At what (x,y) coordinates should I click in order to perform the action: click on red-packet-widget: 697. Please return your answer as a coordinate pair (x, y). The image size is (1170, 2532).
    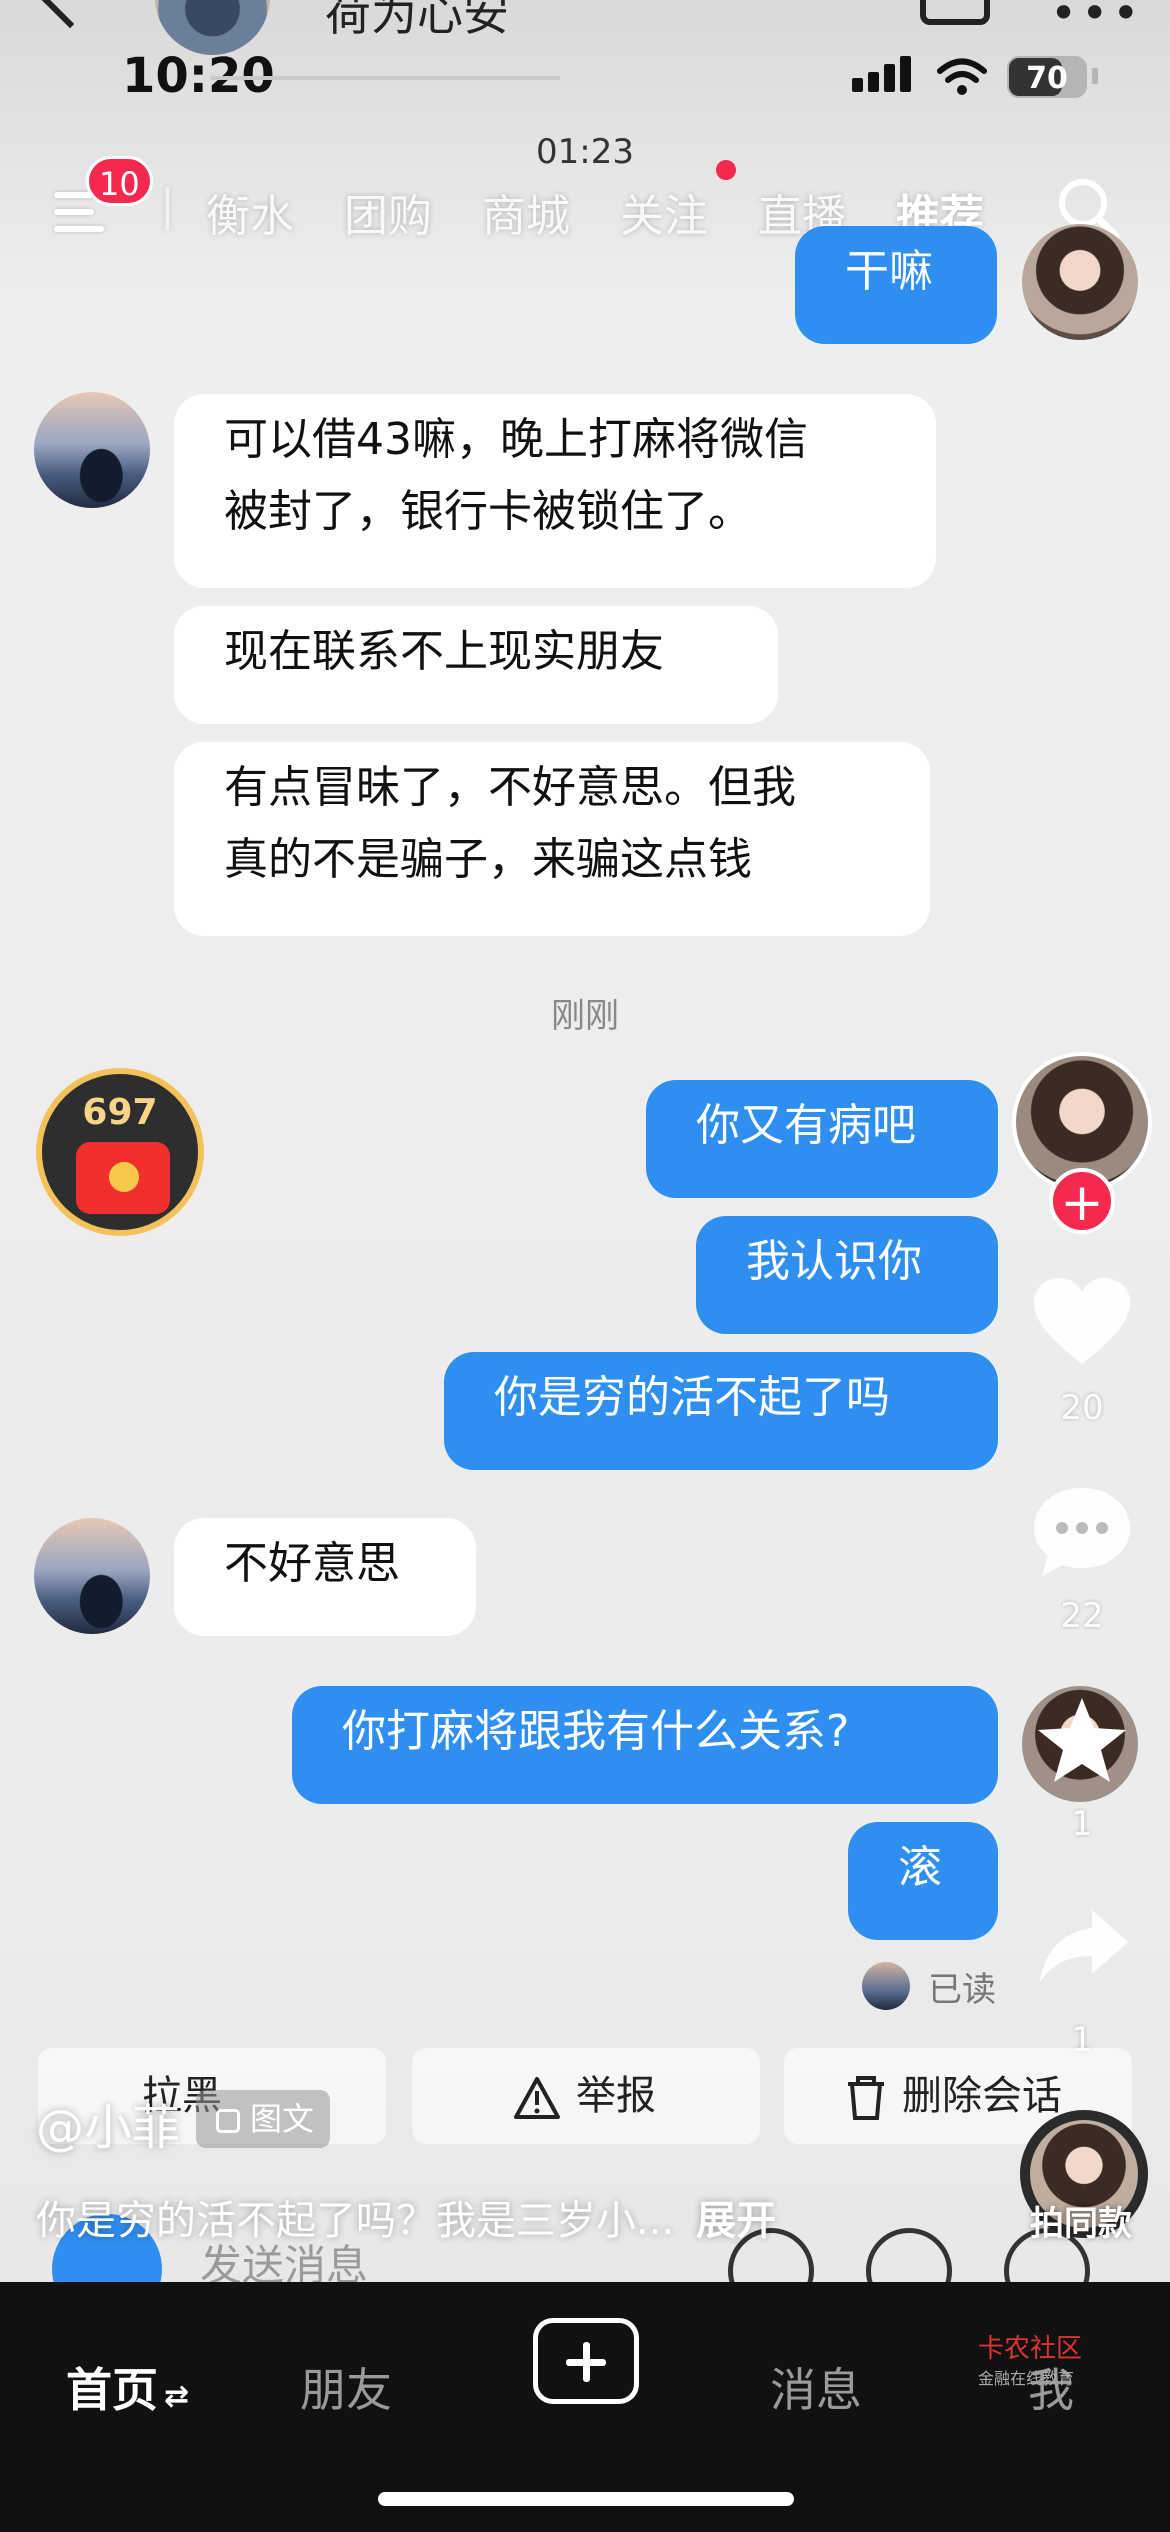
    Looking at the image, I should click on (120, 1152).